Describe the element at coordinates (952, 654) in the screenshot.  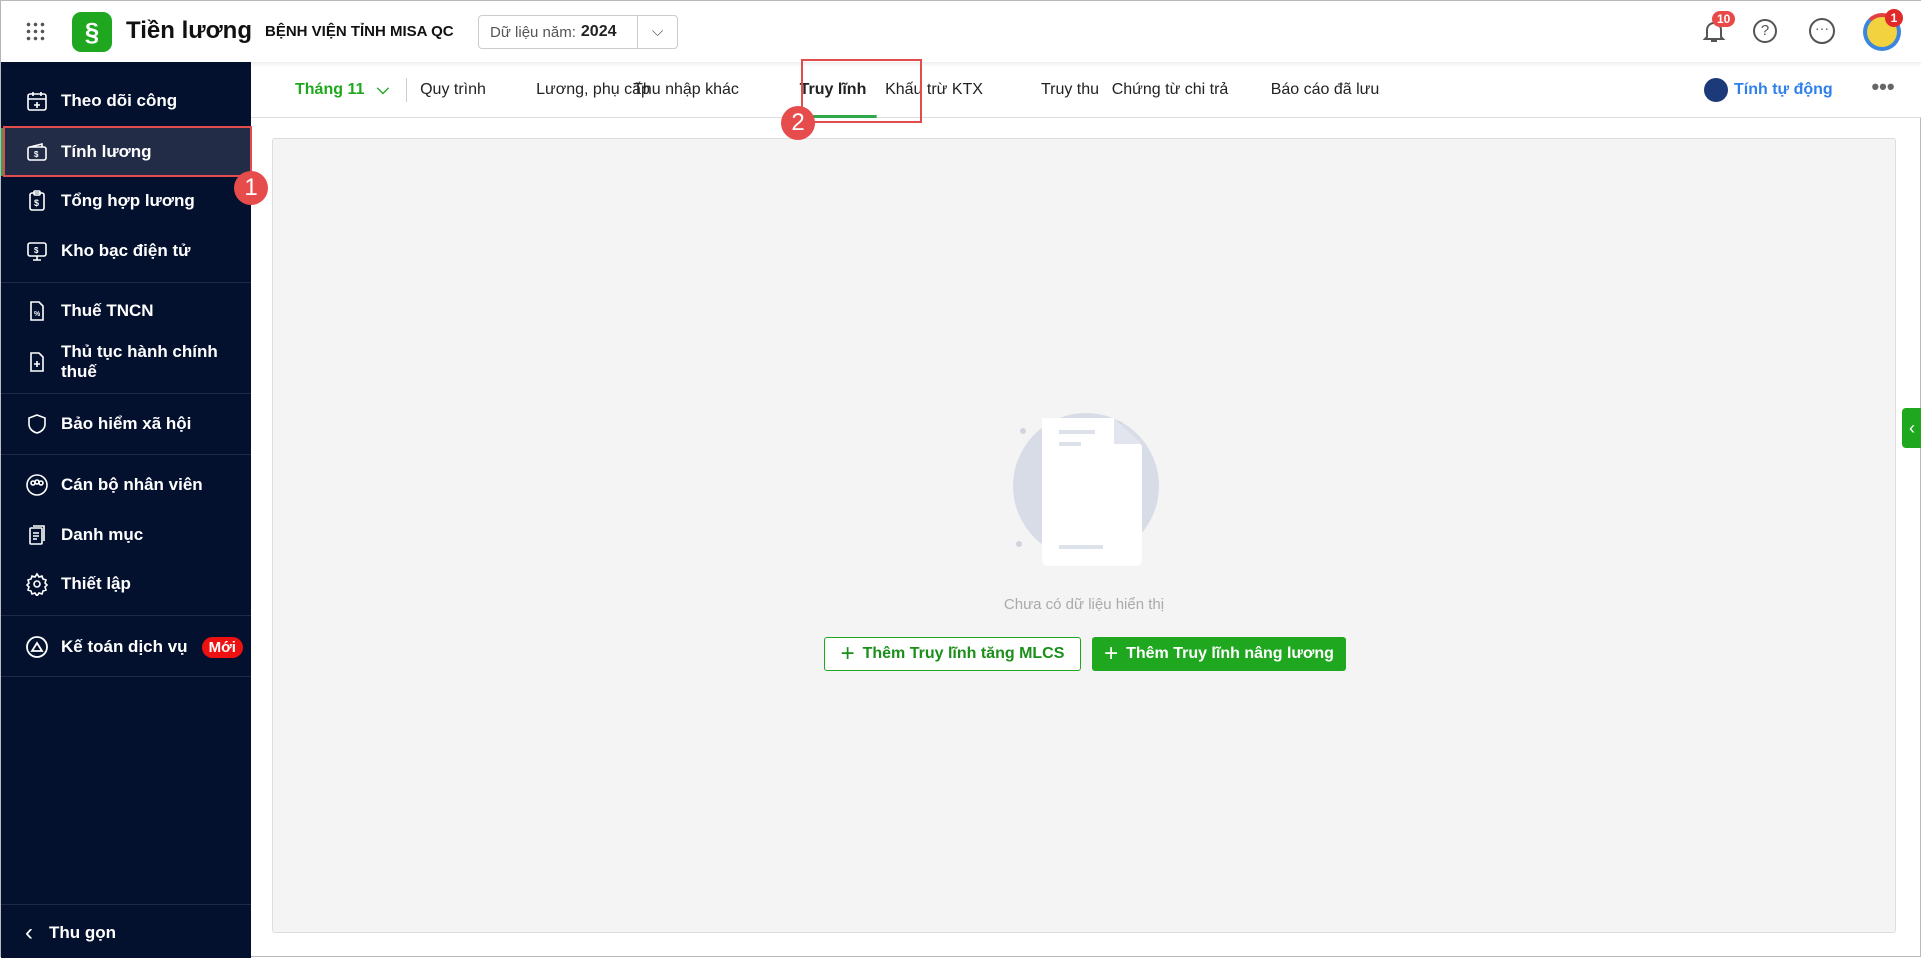
I see `add-mlcs-arrears-button: + Thêm Truy lĩnh tăng MLCS` at that location.